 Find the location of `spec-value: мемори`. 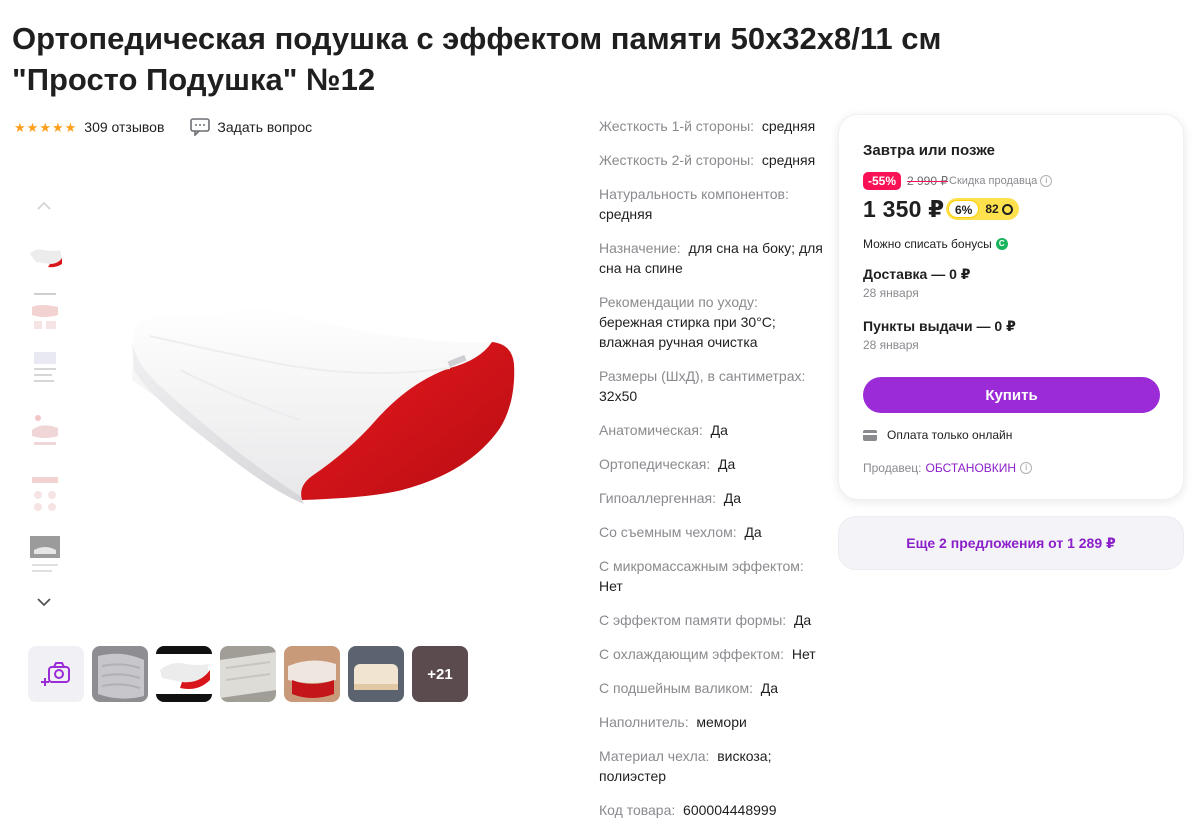

spec-value: мемори is located at coordinates (721, 722).